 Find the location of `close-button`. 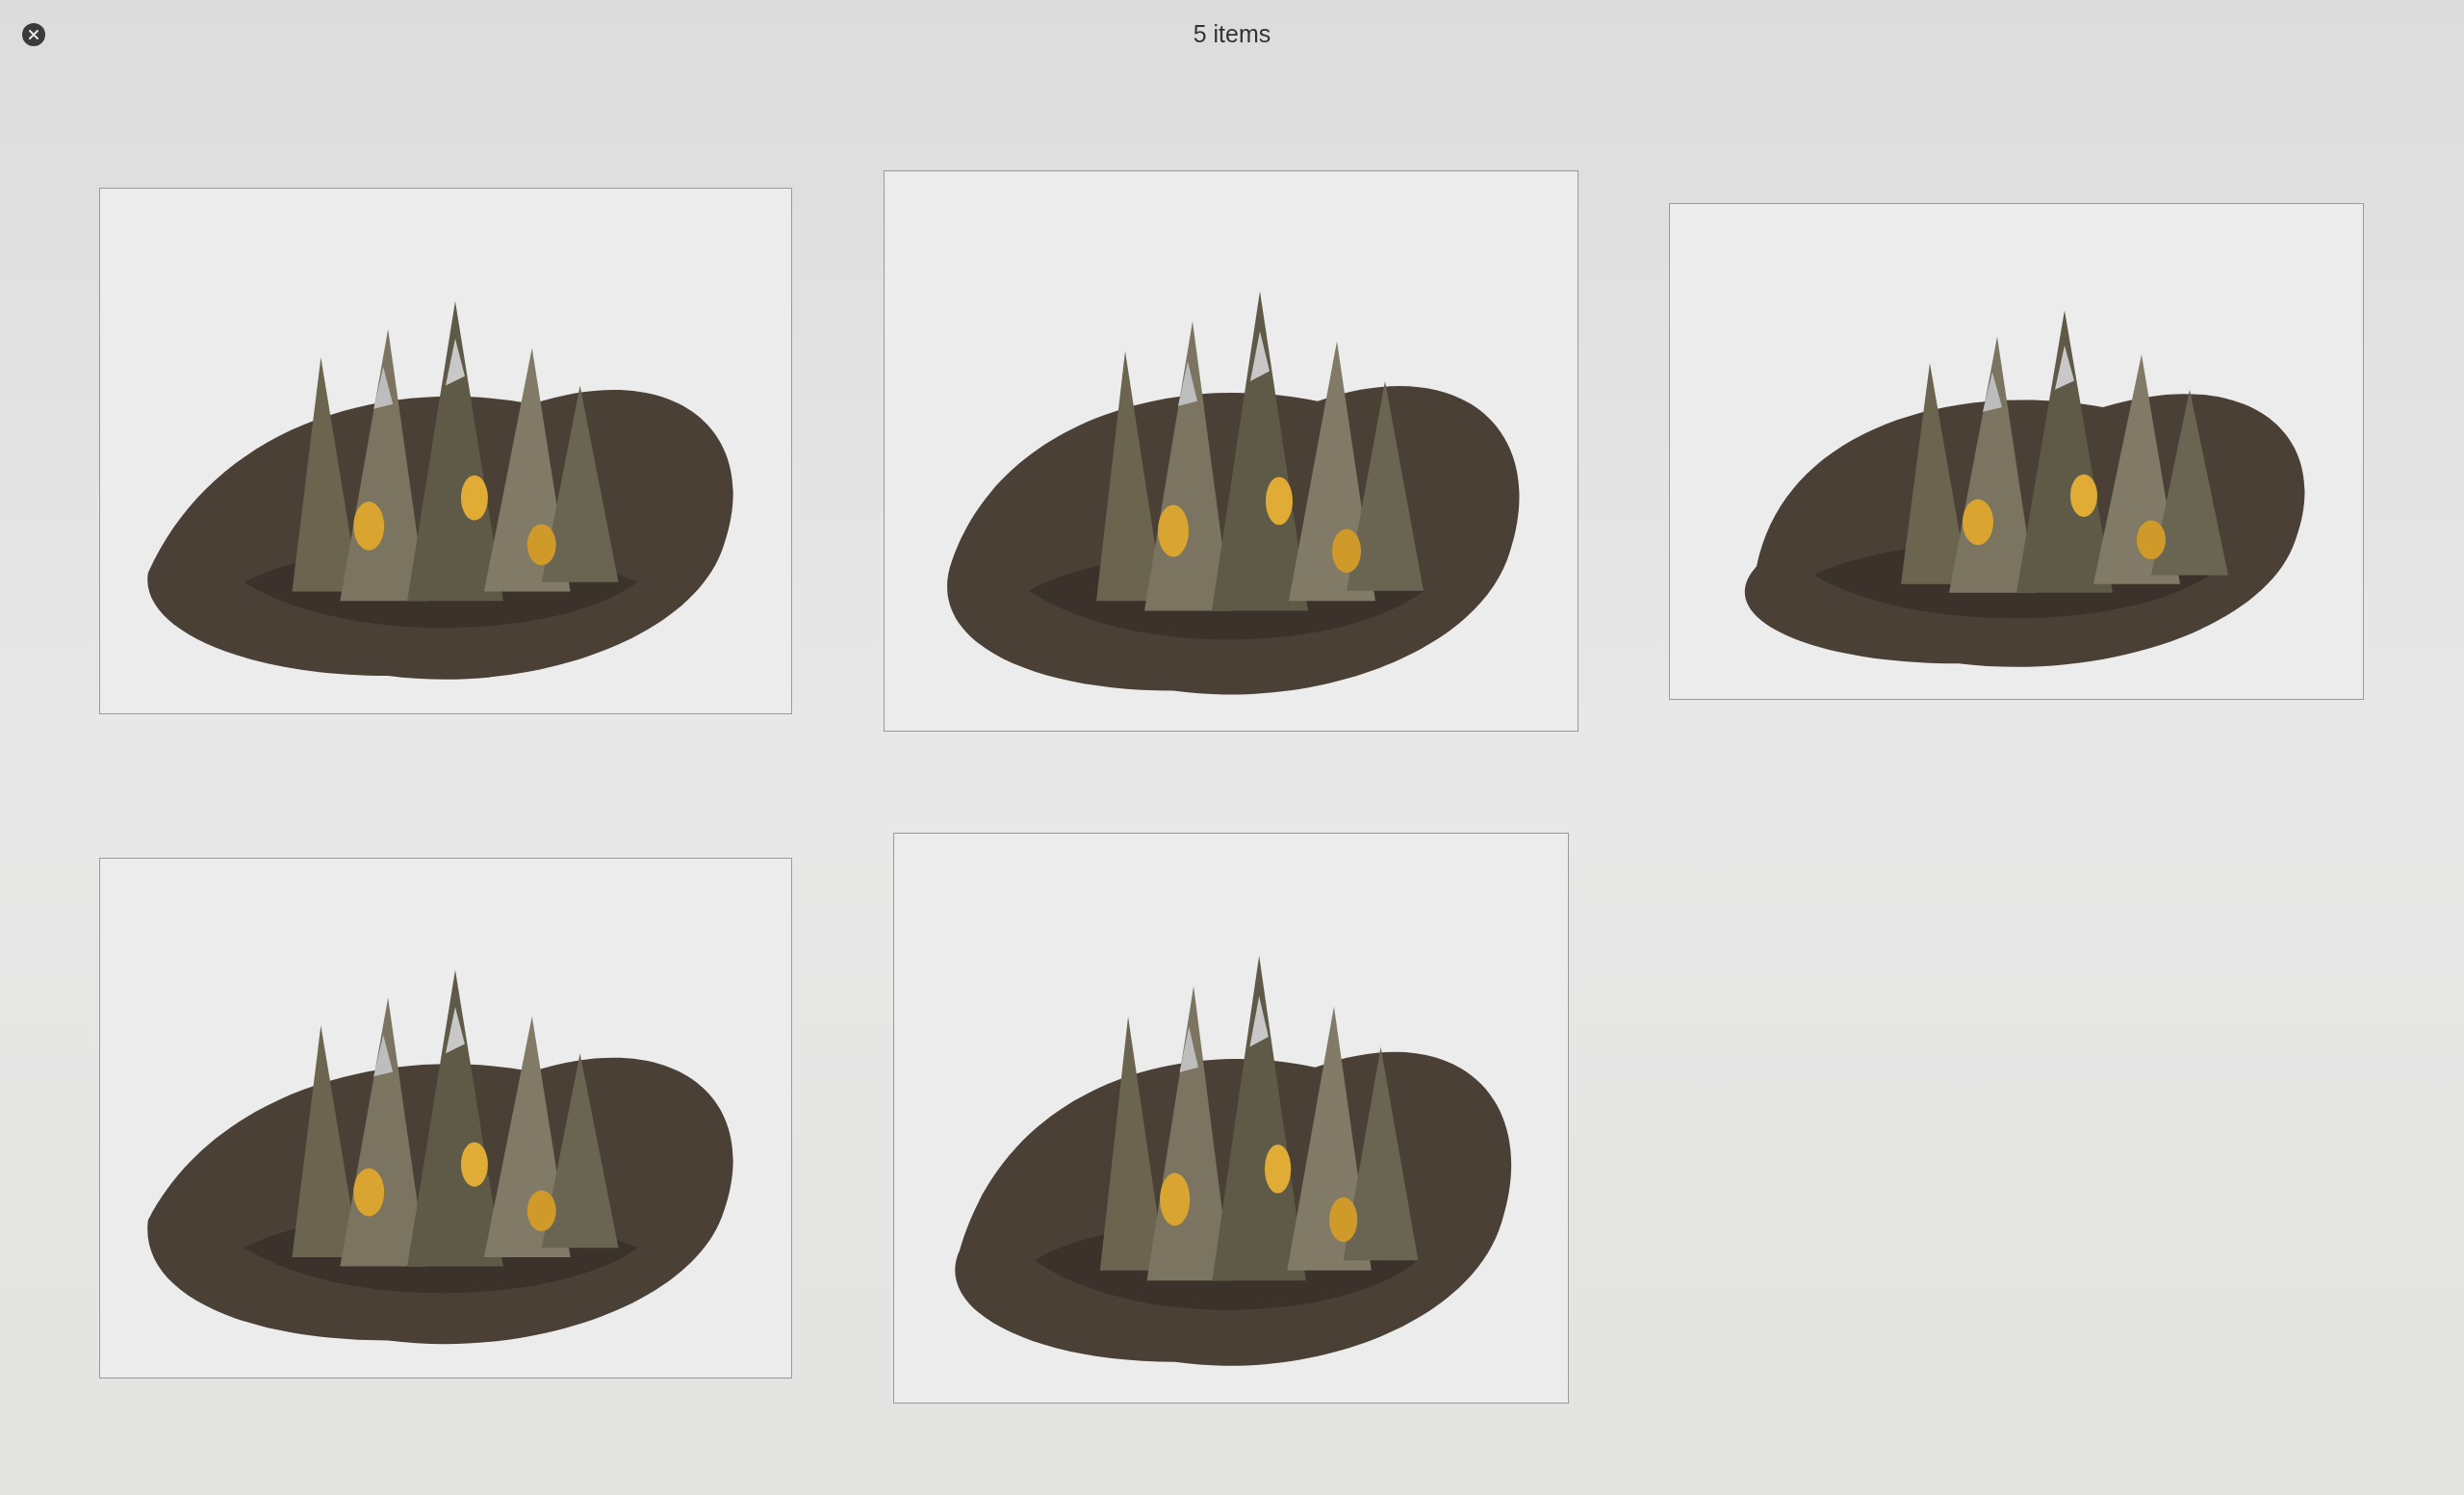

close-button is located at coordinates (33, 34).